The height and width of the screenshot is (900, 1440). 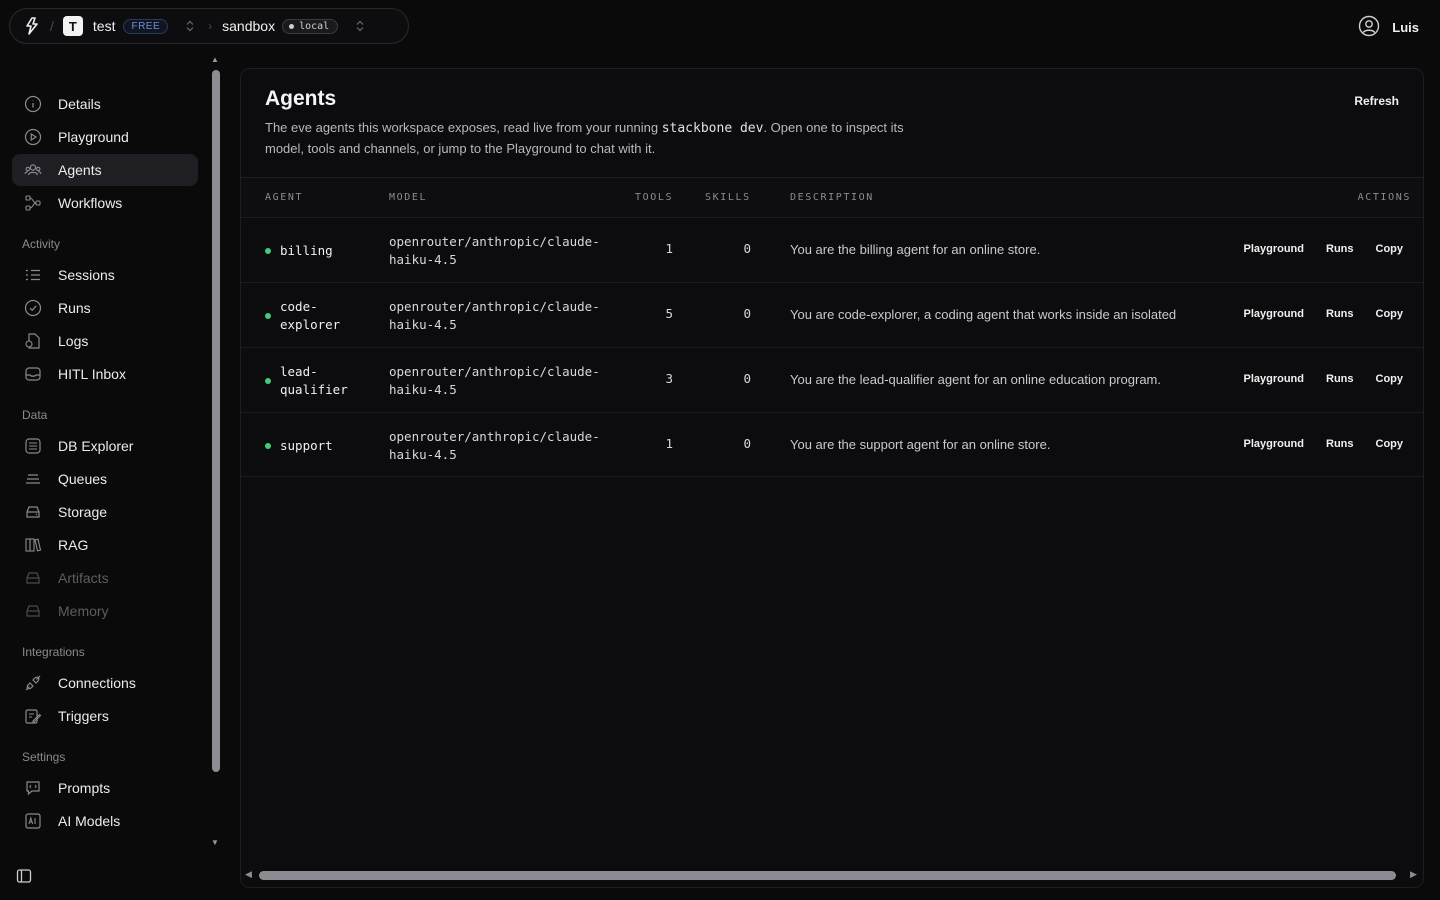 I want to click on plan-badge: FREE, so click(x=146, y=26).